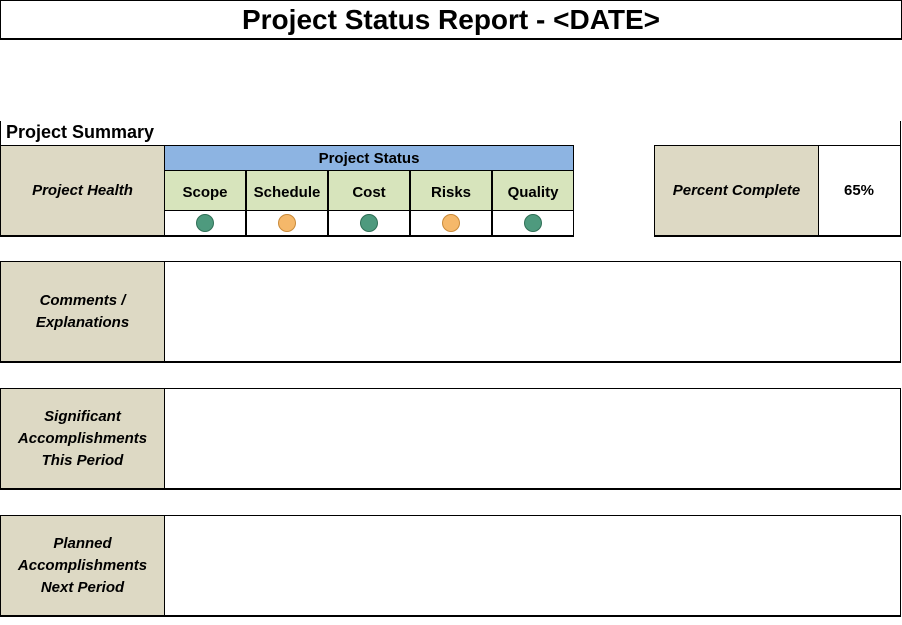 The height and width of the screenshot is (625, 902). I want to click on project-health-label: Project Health, so click(82, 190).